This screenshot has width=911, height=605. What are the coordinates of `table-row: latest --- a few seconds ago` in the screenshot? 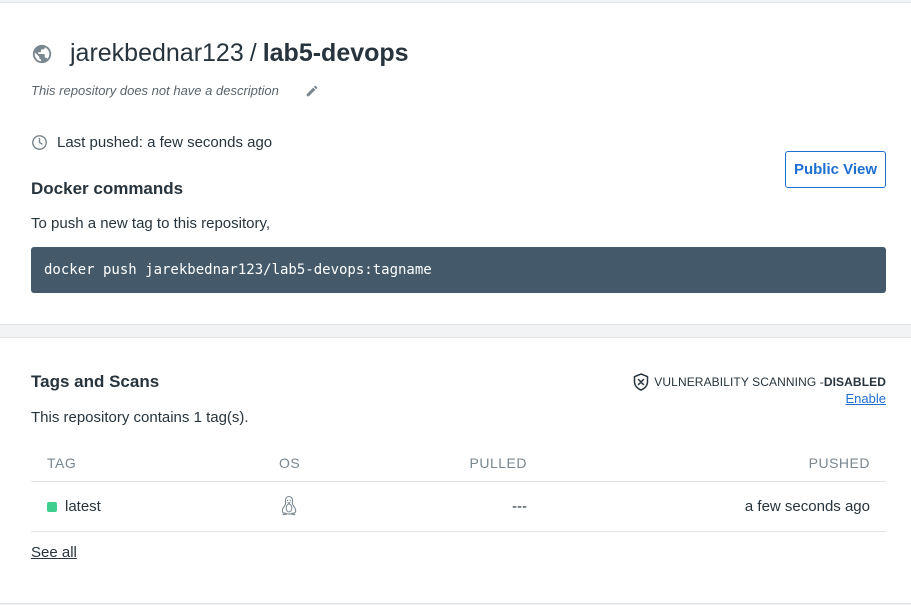 It's located at (458, 507).